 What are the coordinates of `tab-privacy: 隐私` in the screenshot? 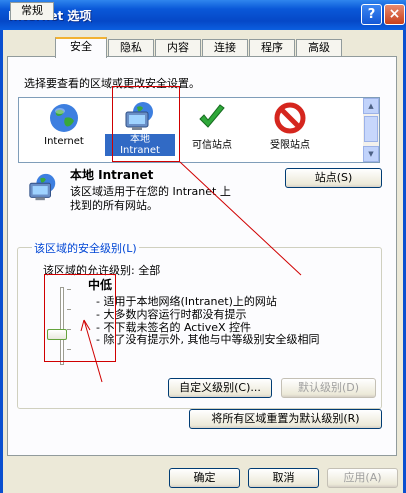 It's located at (131, 48).